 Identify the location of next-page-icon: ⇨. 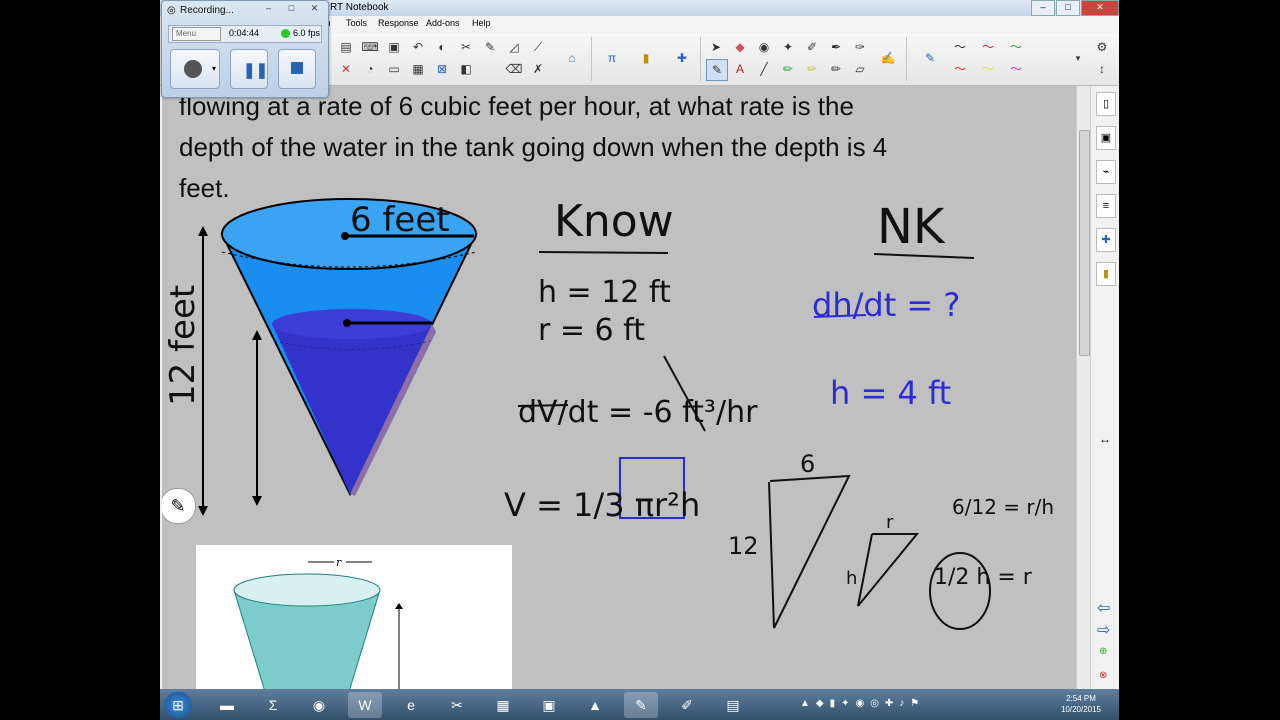
(1103, 630).